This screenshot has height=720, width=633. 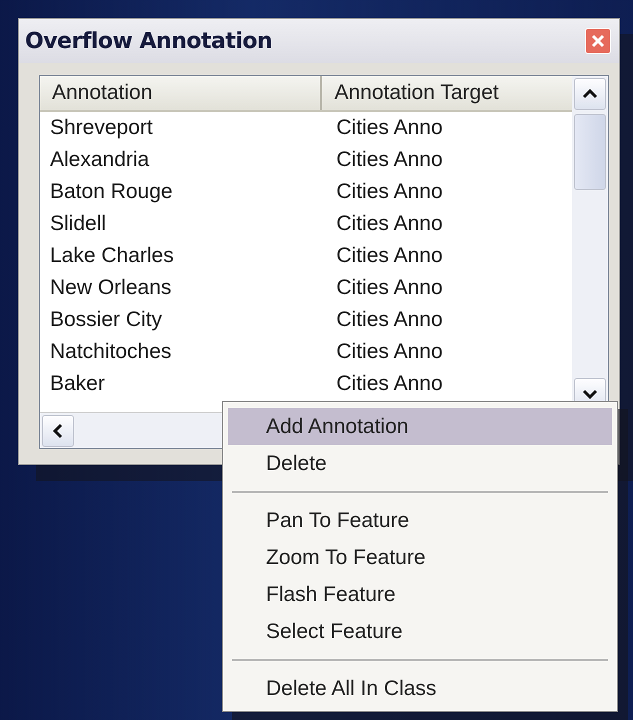 What do you see at coordinates (78, 224) in the screenshot?
I see `table-cell-text: Slidell` at bounding box center [78, 224].